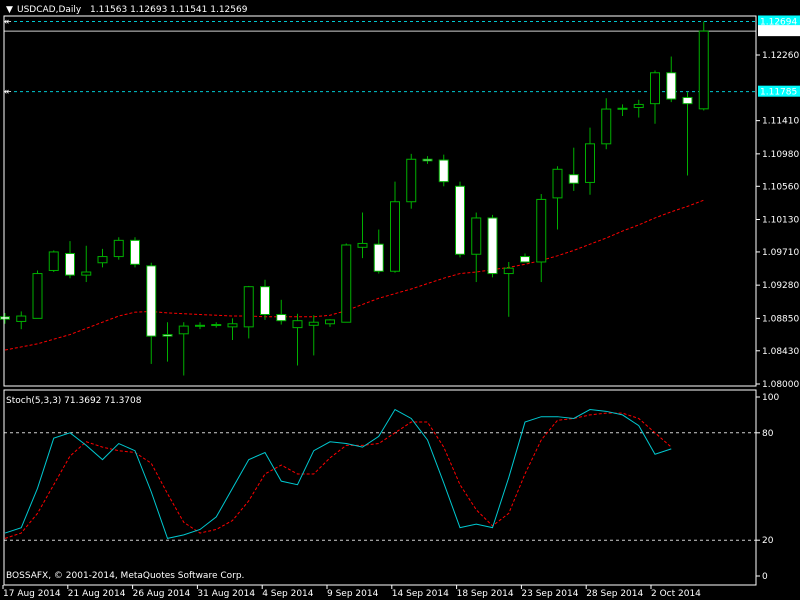 The image size is (800, 600). I want to click on price-tick-label: 1.10130, so click(780, 221).